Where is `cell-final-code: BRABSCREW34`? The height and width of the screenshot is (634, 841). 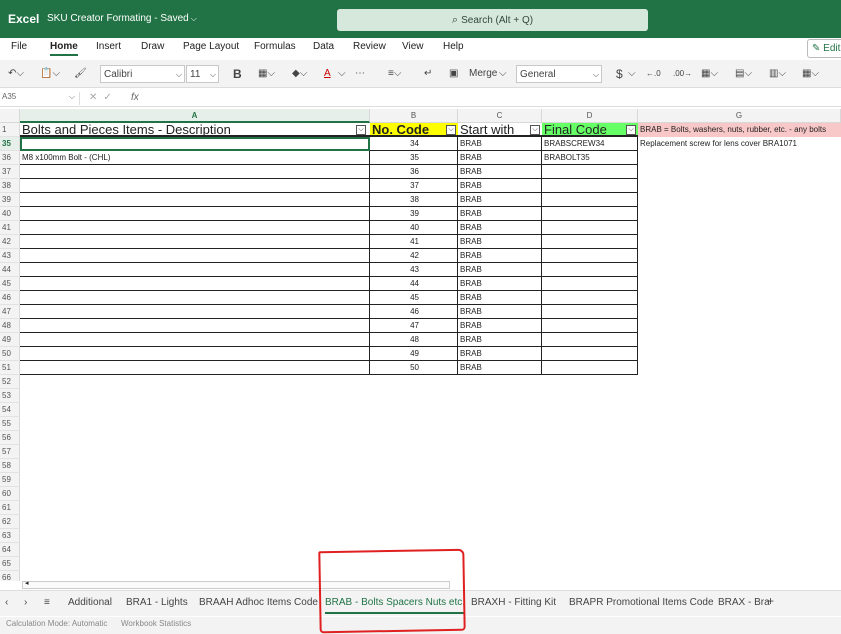 cell-final-code: BRABSCREW34 is located at coordinates (590, 144).